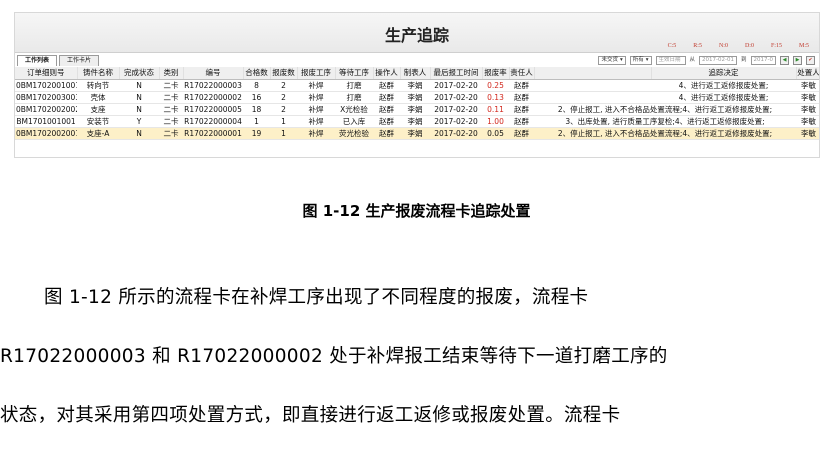  I want to click on table-cell: 壳体, so click(98, 97).